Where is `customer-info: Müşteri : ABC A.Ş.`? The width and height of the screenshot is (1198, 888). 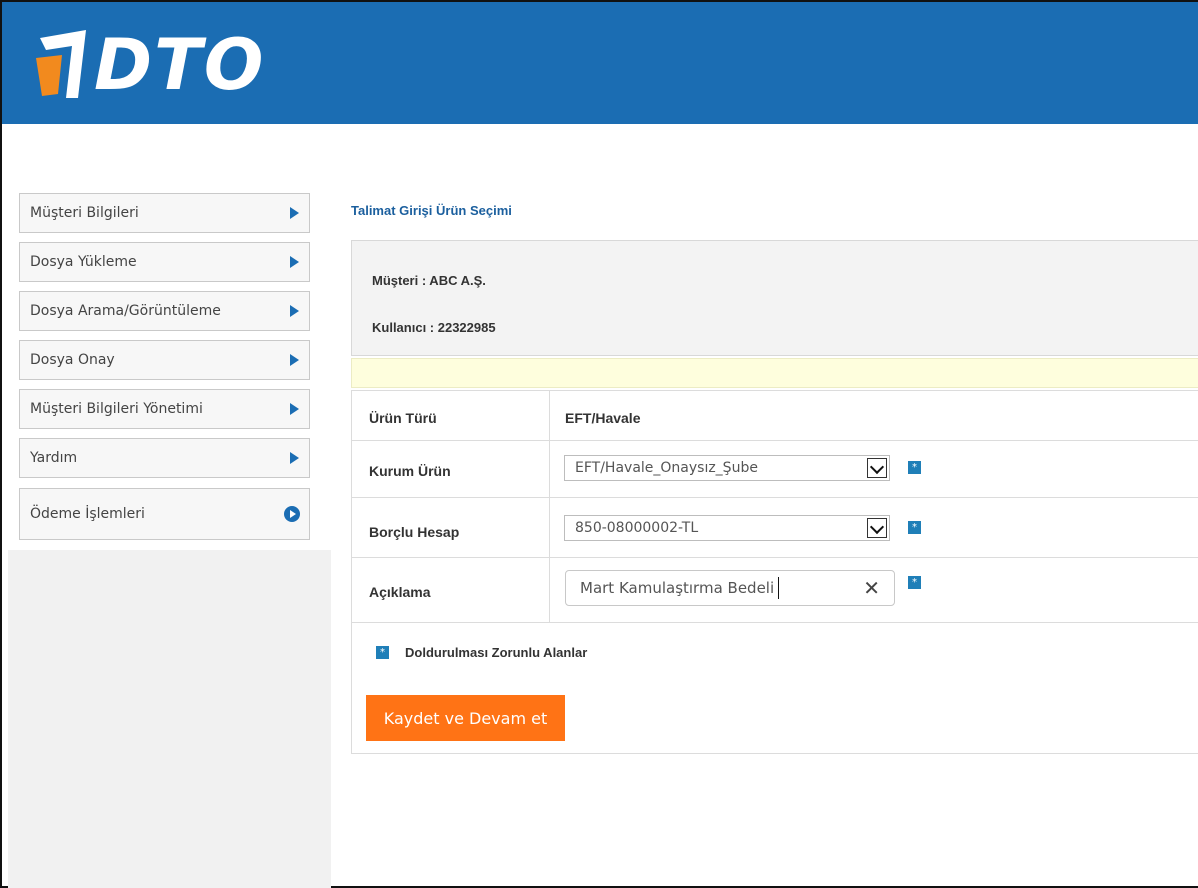
customer-info: Müşteri : ABC A.Ş. is located at coordinates (429, 280).